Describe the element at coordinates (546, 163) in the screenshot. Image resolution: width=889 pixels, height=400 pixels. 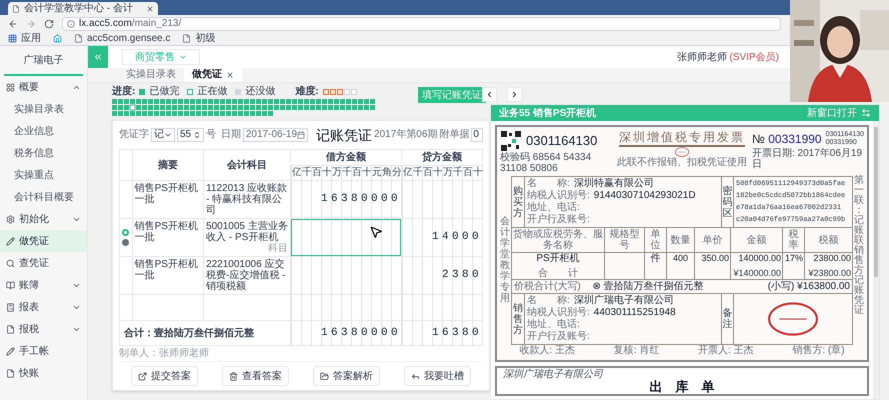
I see `check-code: 校验码 68564 54334 31108 50806` at that location.